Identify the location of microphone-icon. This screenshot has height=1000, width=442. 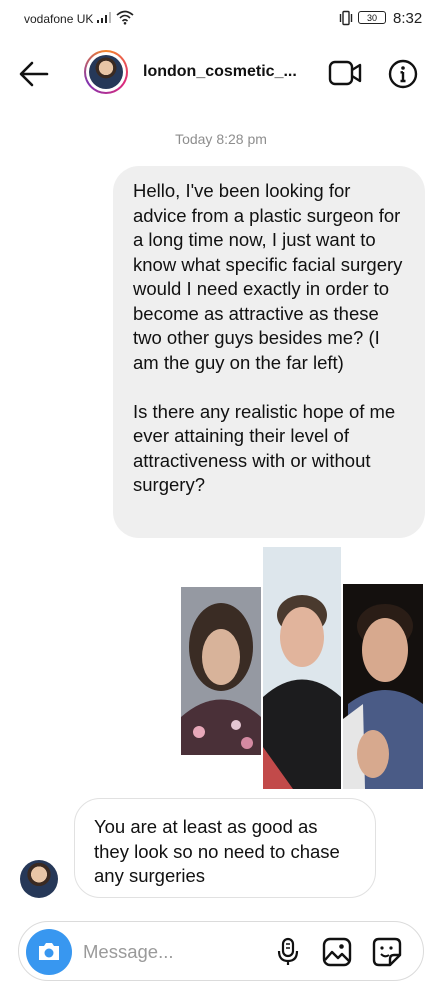
(288, 952).